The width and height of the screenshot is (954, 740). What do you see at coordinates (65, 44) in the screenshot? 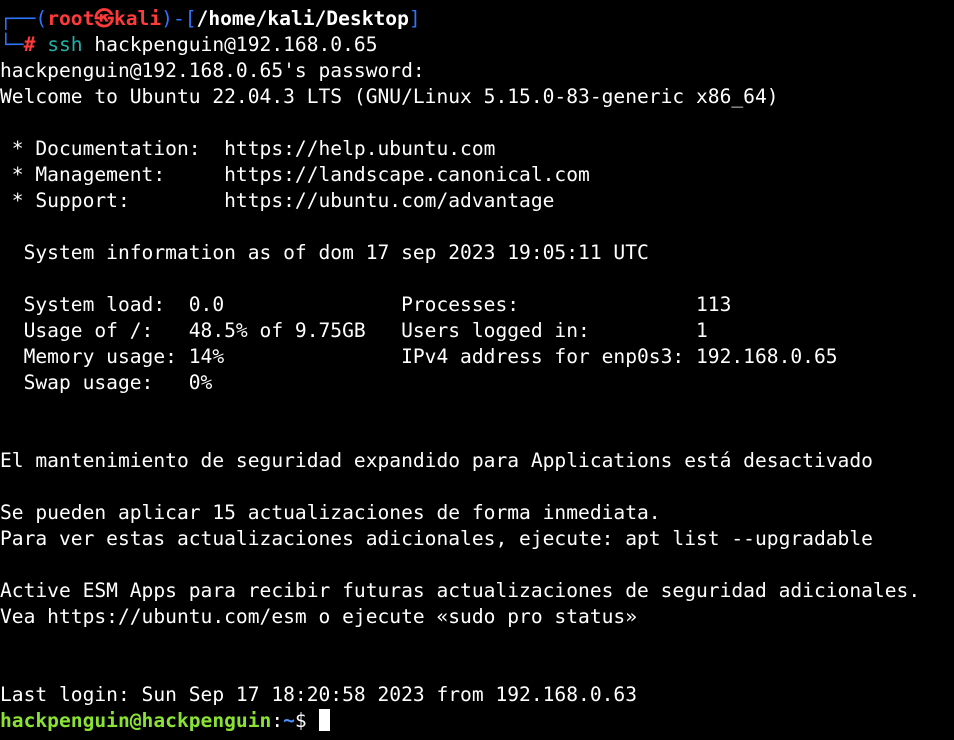
I see `command-ssh: ssh` at bounding box center [65, 44].